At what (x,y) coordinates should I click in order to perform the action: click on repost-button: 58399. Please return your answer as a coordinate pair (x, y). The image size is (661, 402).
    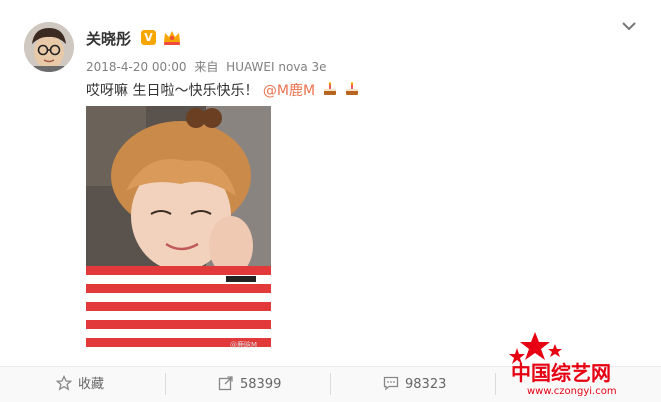
    Looking at the image, I should click on (249, 384).